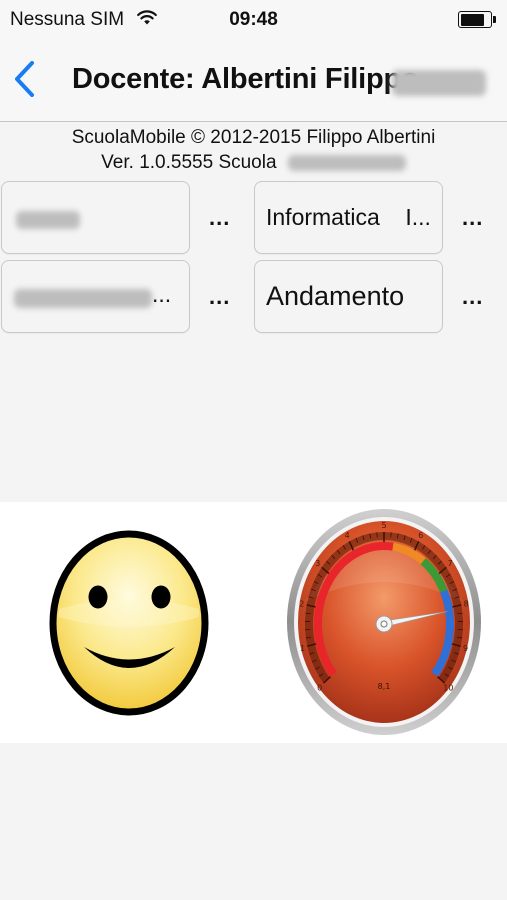 The image size is (507, 900). I want to click on class-selector, so click(95, 217).